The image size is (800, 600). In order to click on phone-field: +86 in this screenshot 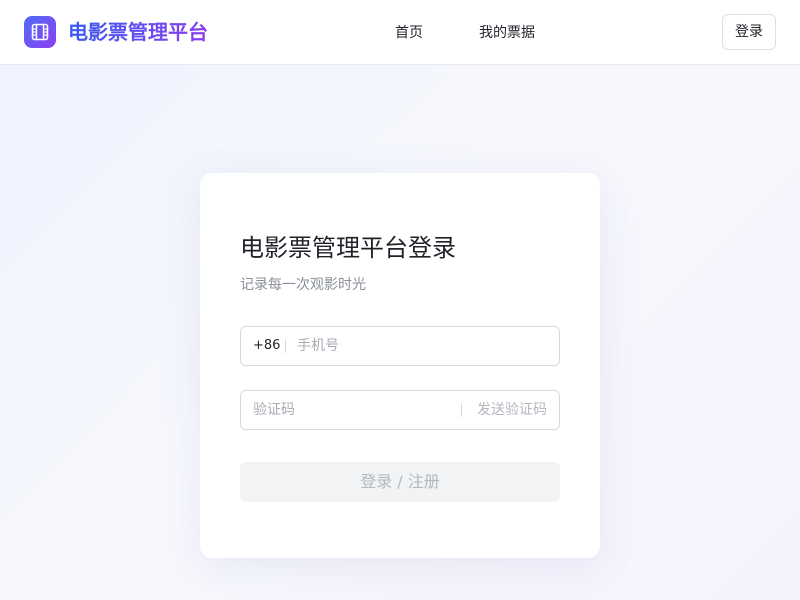, I will do `click(400, 346)`.